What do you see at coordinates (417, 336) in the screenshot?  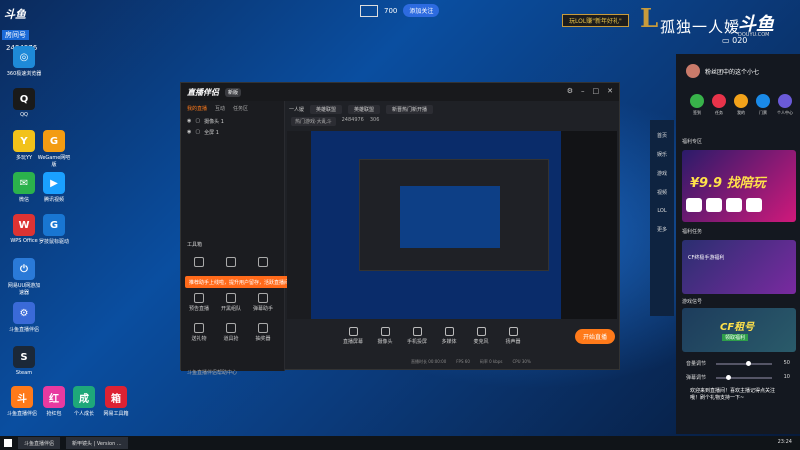 I see `phone-cast-button: 手机投屏` at bounding box center [417, 336].